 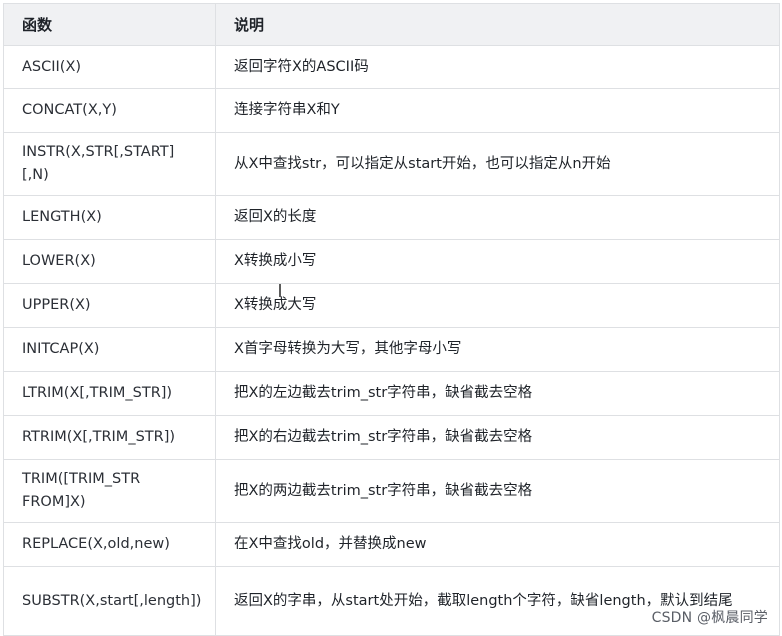 What do you see at coordinates (109, 491) in the screenshot?
I see `function-name-cell: TRIM([TRIM_STR FROM]X)` at bounding box center [109, 491].